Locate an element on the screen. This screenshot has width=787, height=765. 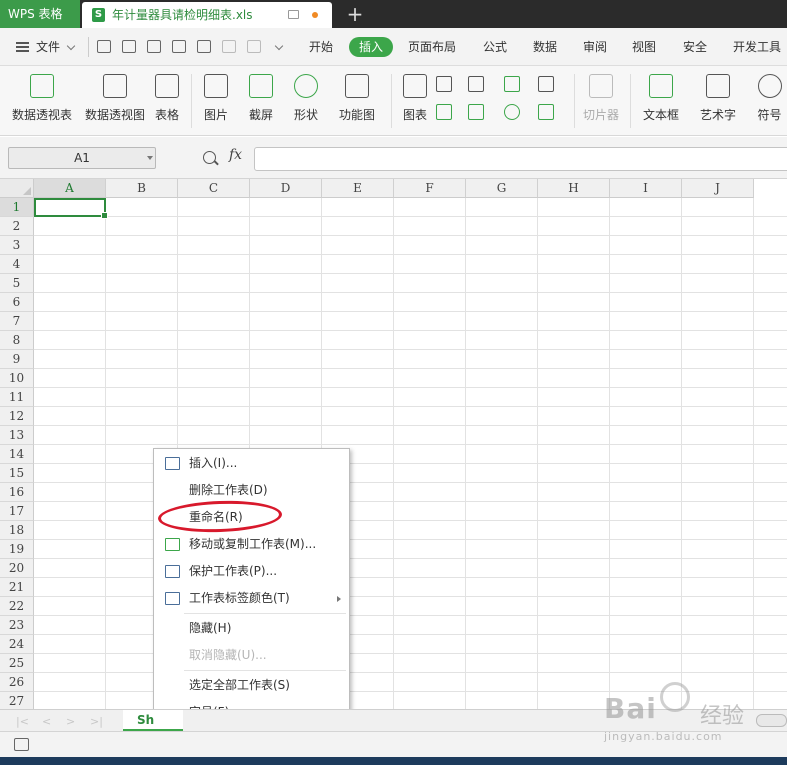
row-header: 15 is located at coordinates (17, 473).